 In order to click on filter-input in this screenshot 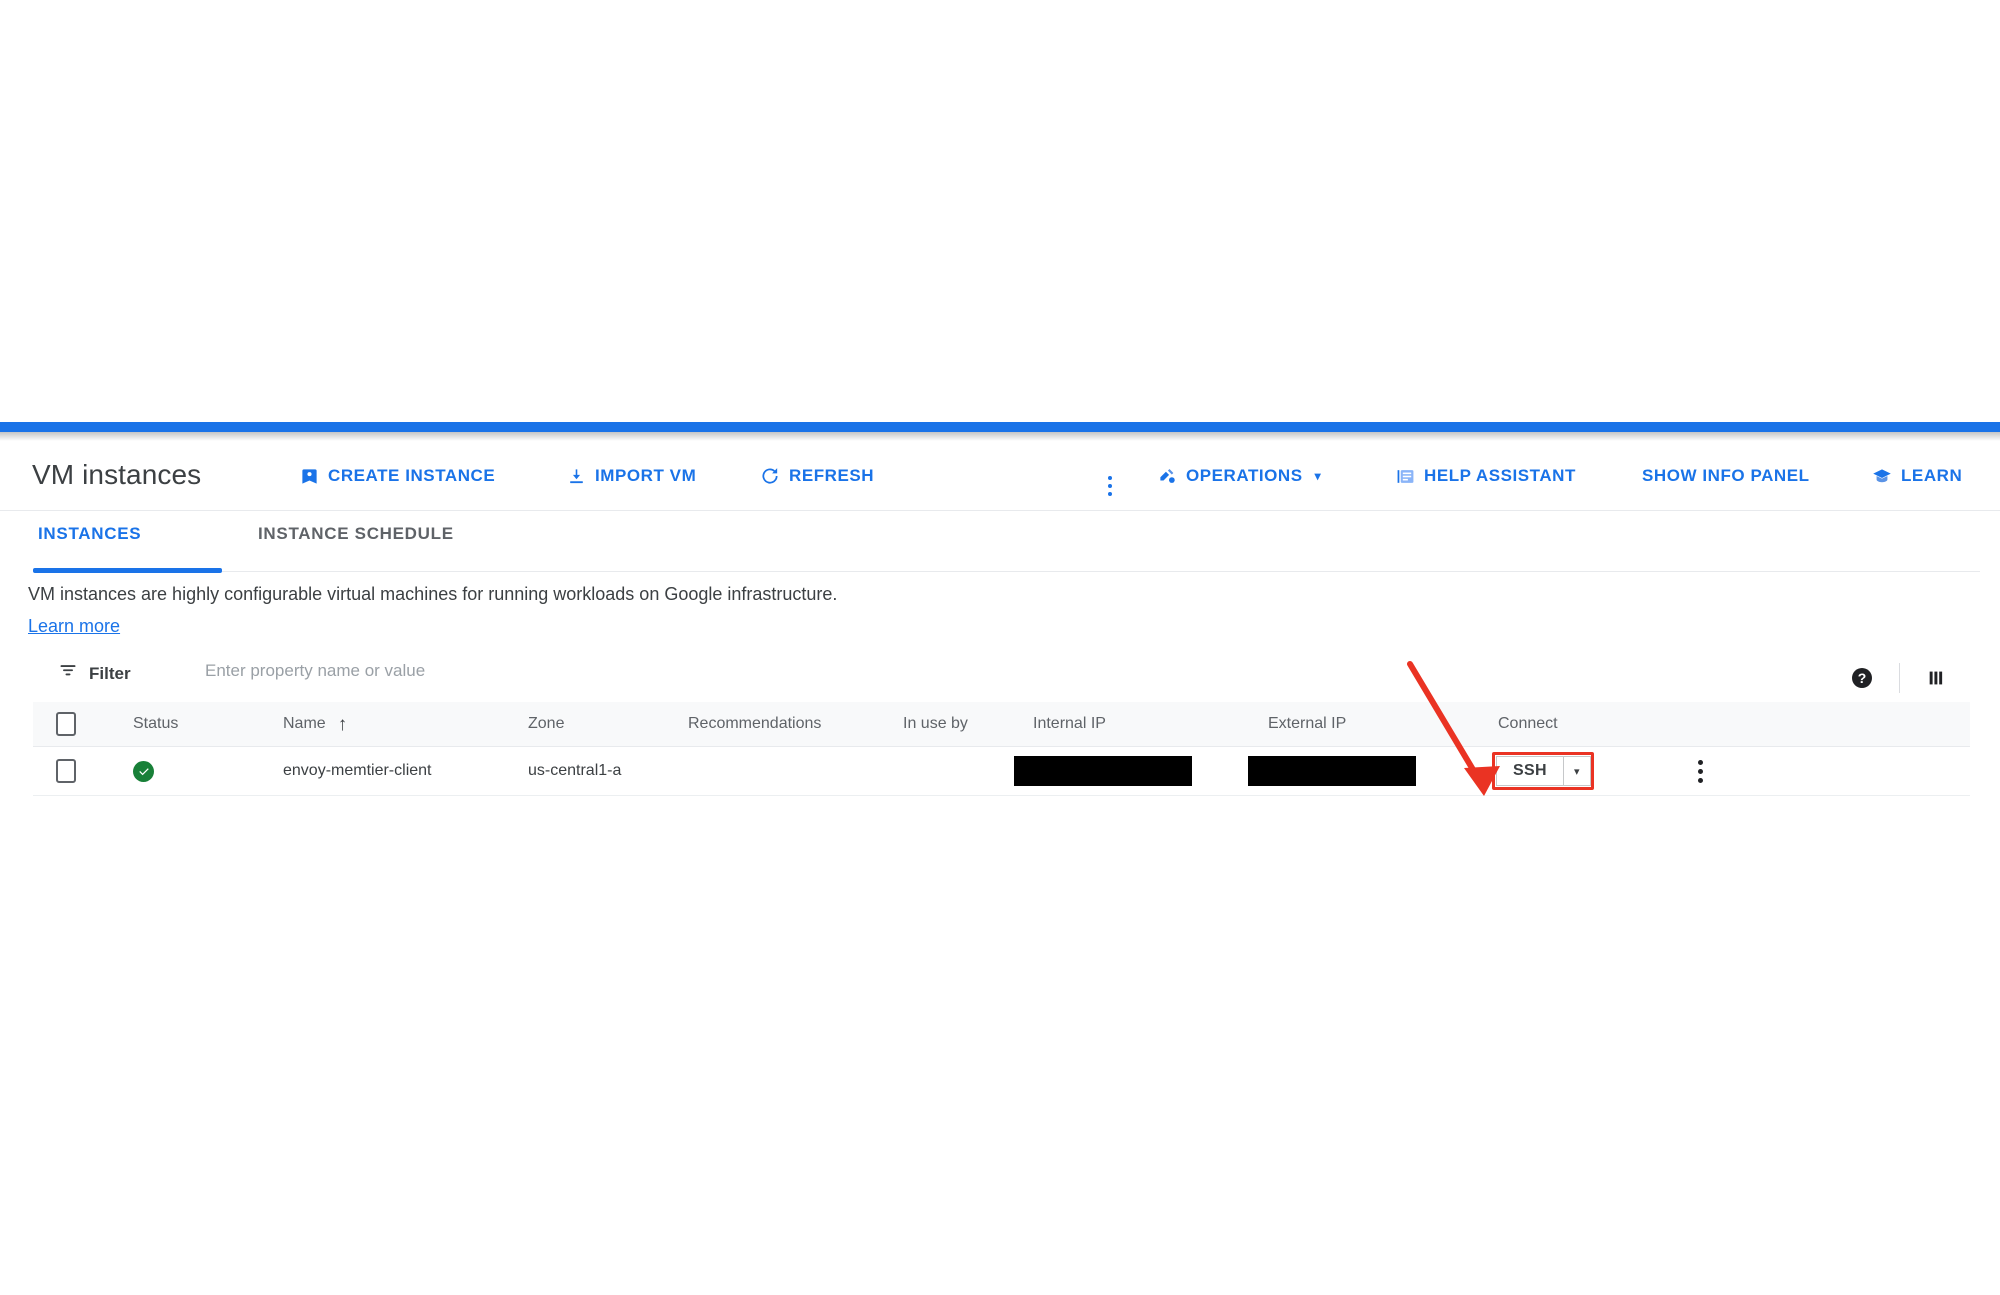, I will do `click(655, 671)`.